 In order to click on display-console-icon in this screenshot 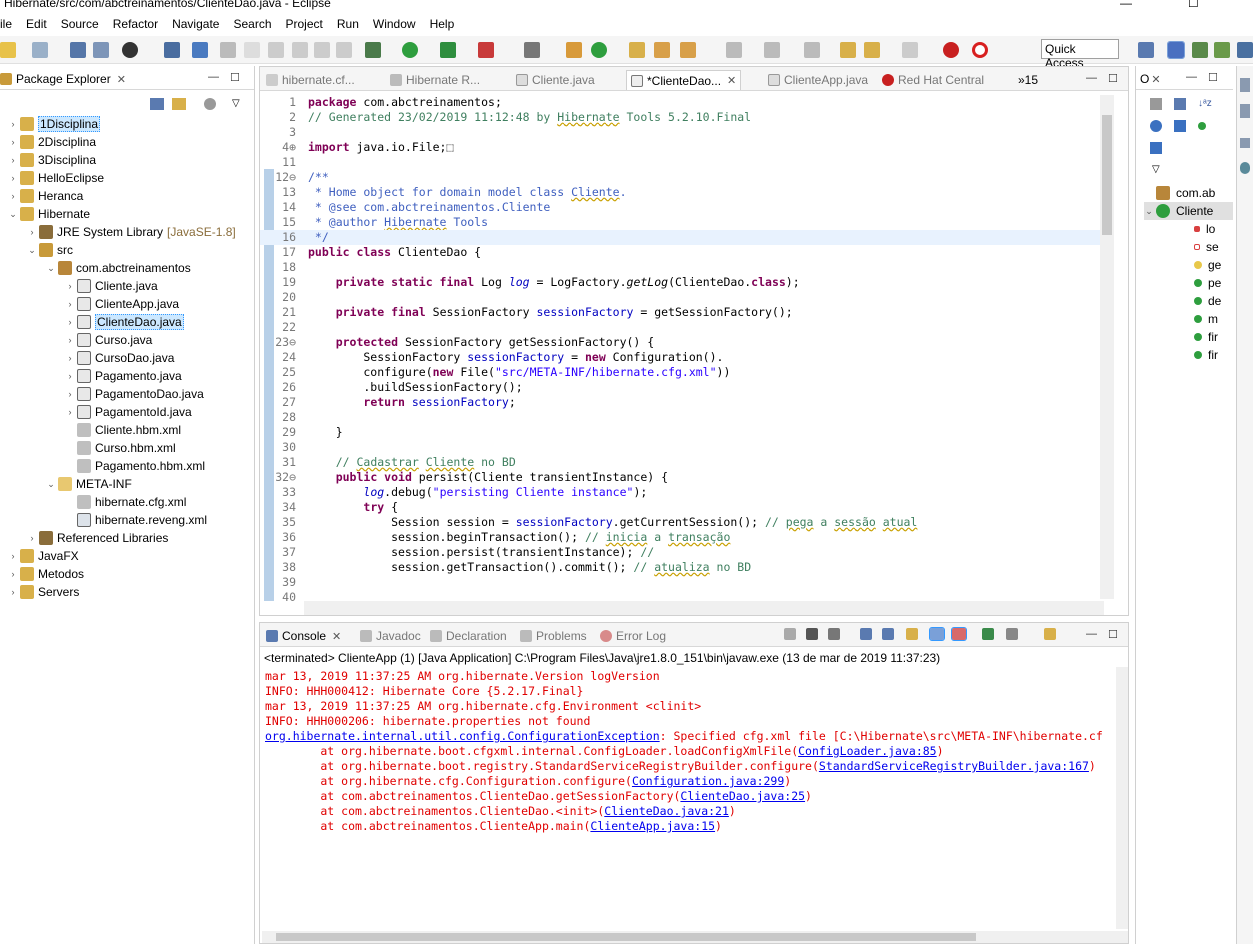, I will do `click(1012, 634)`.